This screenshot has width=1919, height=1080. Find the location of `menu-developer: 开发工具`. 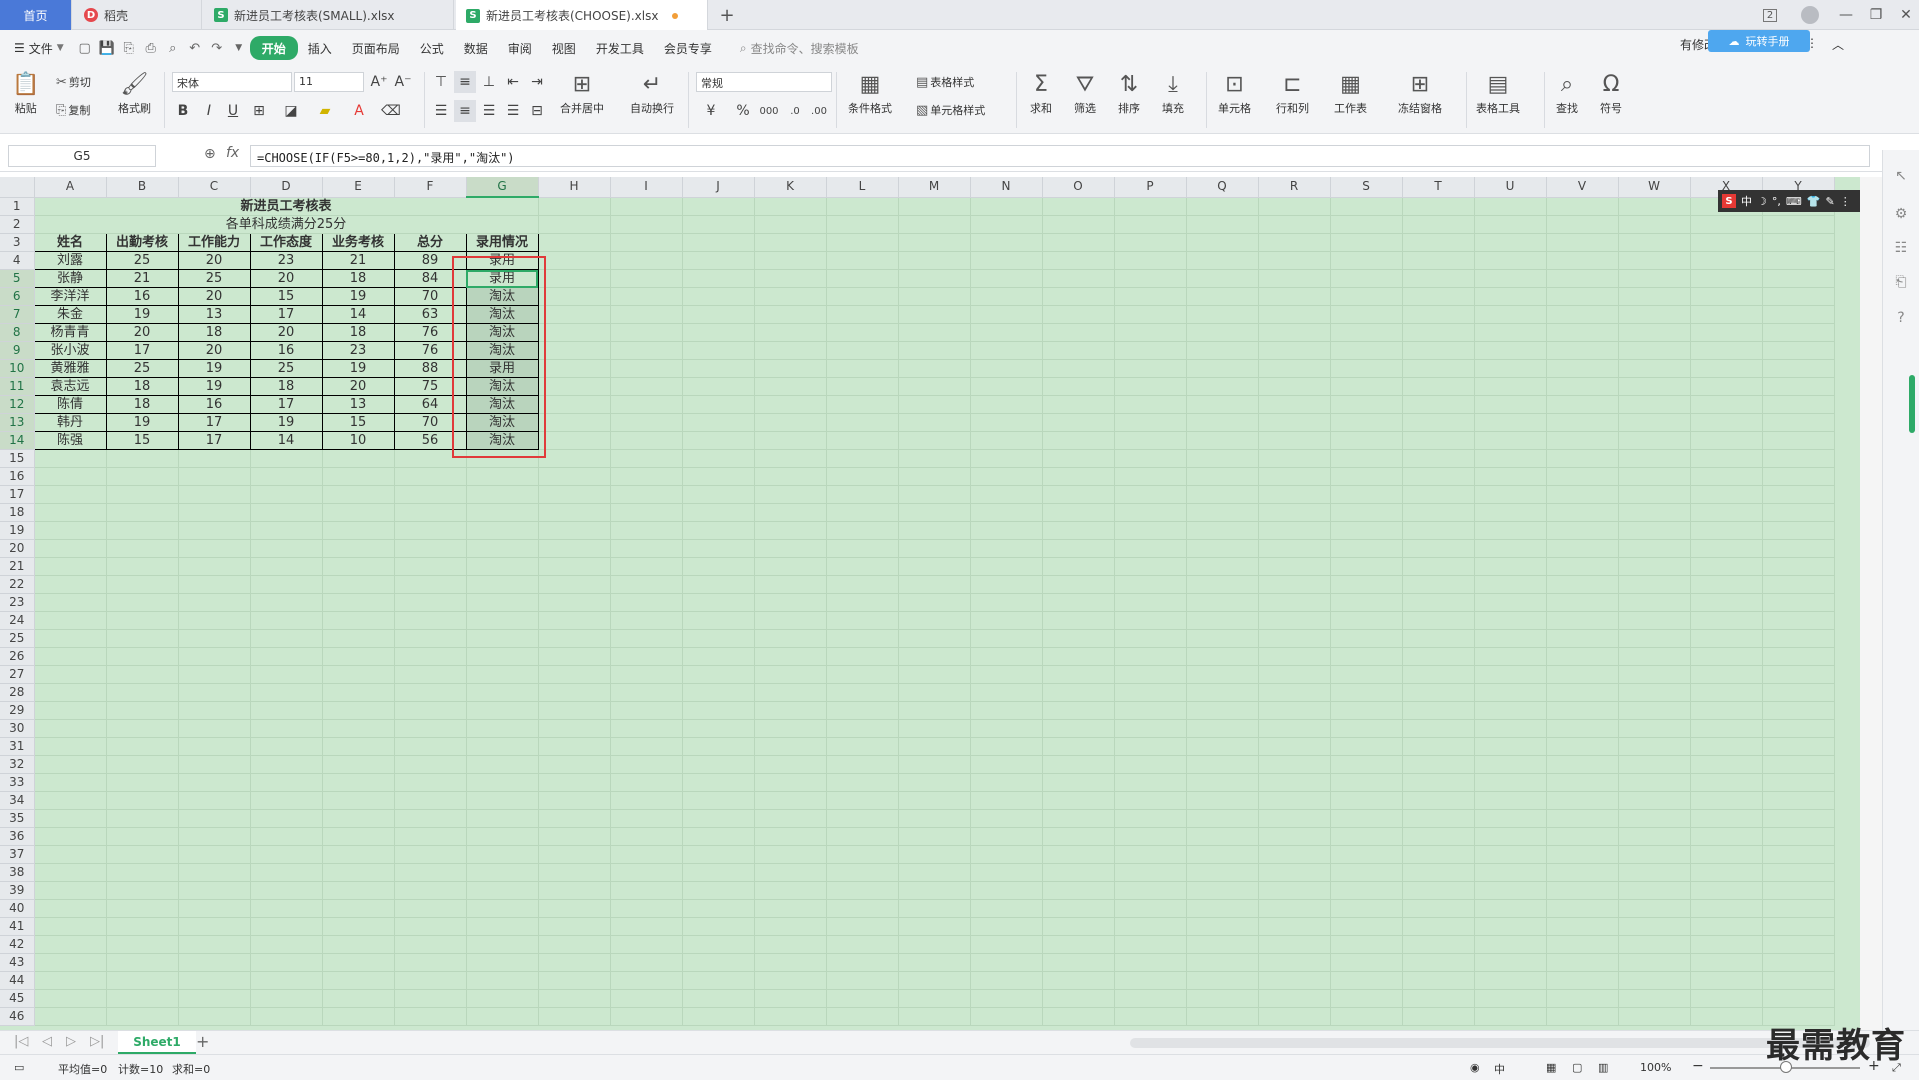

menu-developer: 开发工具 is located at coordinates (620, 48).